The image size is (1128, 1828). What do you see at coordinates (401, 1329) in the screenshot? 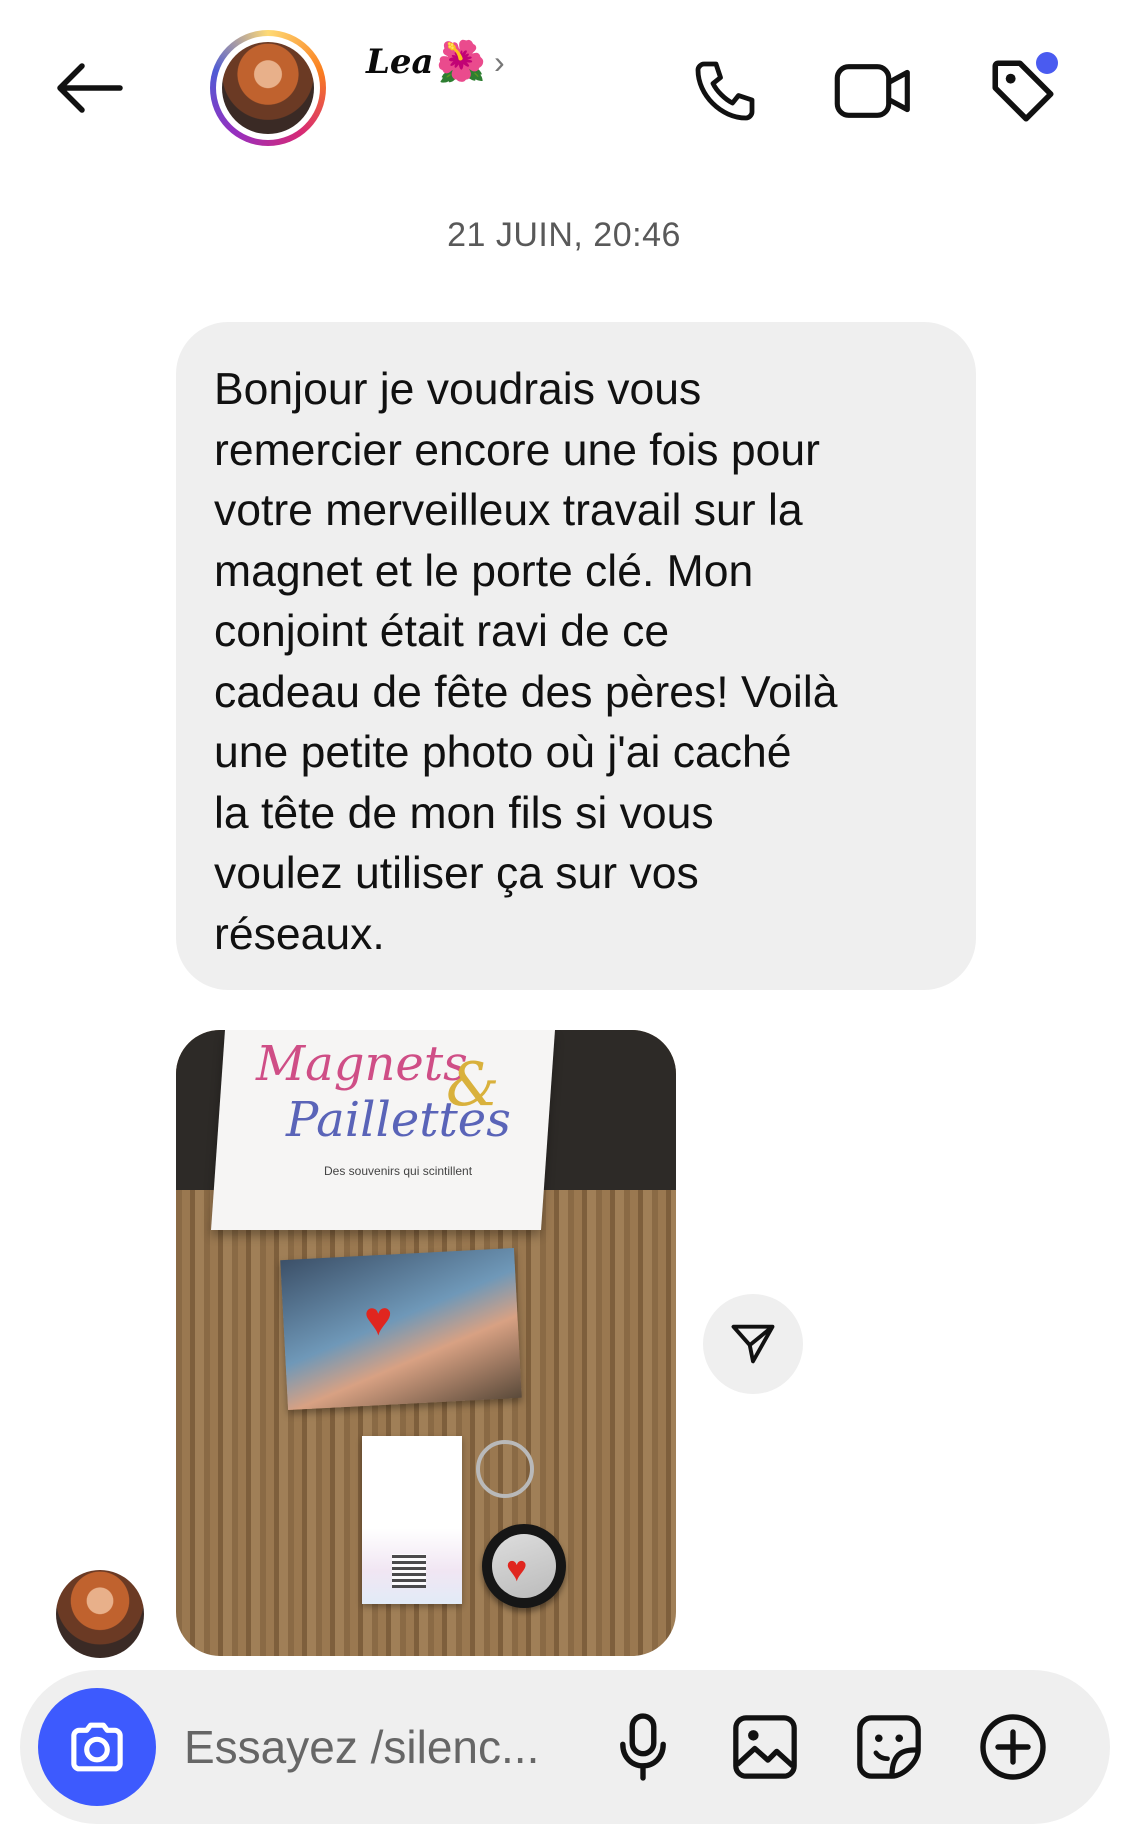
I see `photo-magnet` at bounding box center [401, 1329].